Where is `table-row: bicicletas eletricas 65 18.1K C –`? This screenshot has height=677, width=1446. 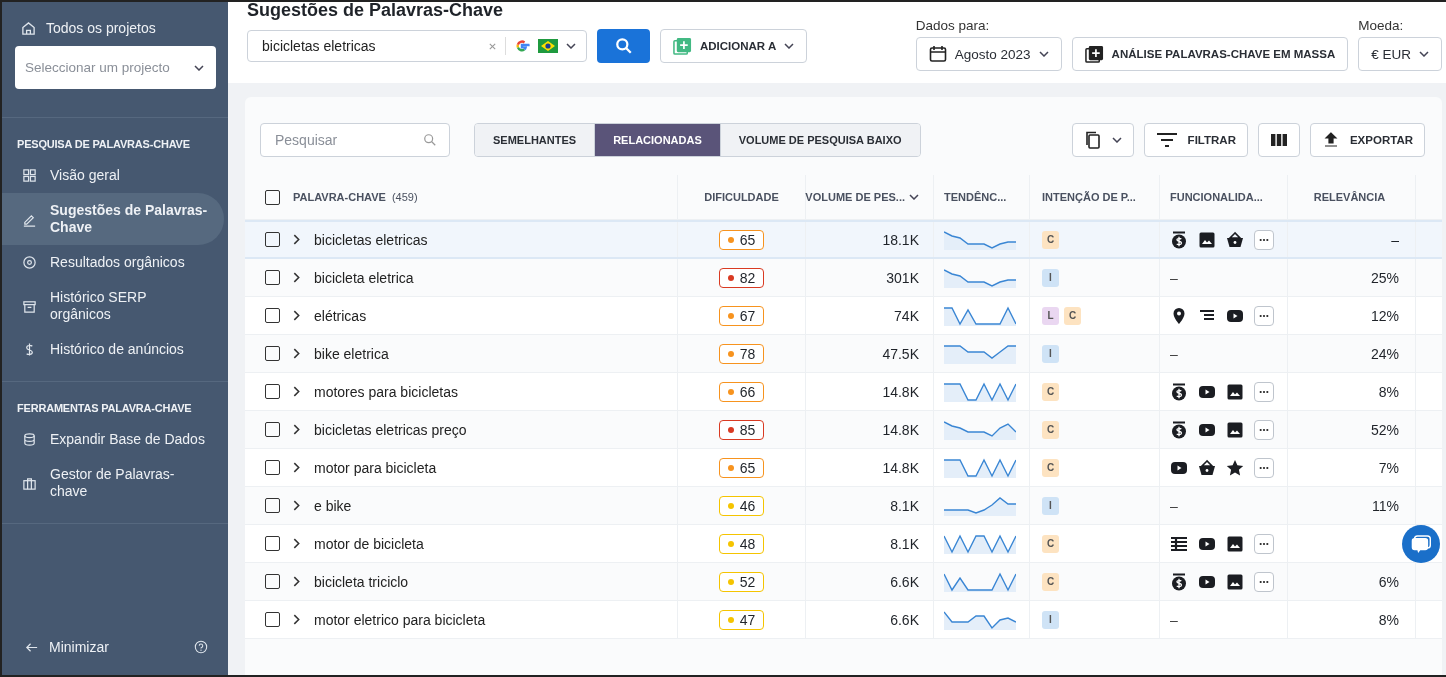
table-row: bicicletas eletricas 65 18.1K C – is located at coordinates (843, 239).